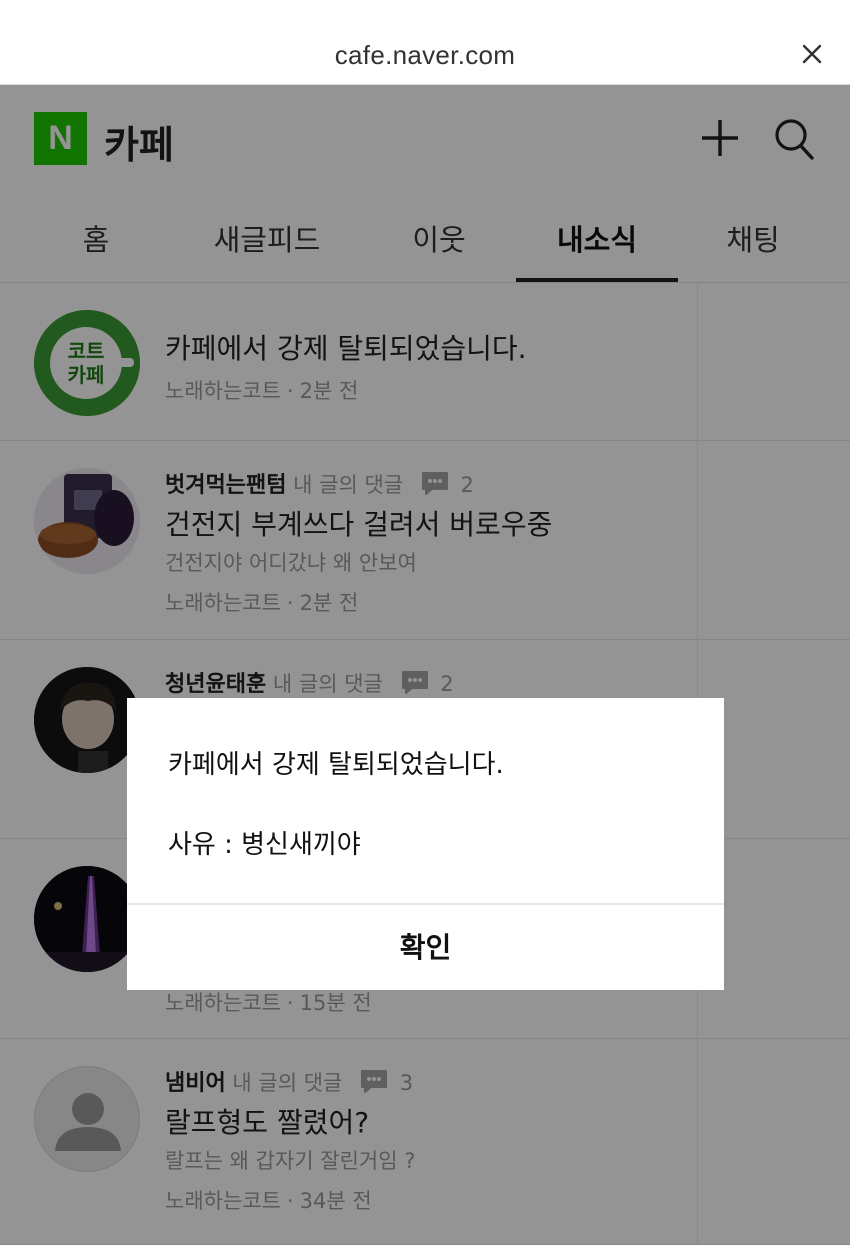 The height and width of the screenshot is (1245, 850). What do you see at coordinates (425, 55) in the screenshot?
I see `url-text: cafe.naver.com` at bounding box center [425, 55].